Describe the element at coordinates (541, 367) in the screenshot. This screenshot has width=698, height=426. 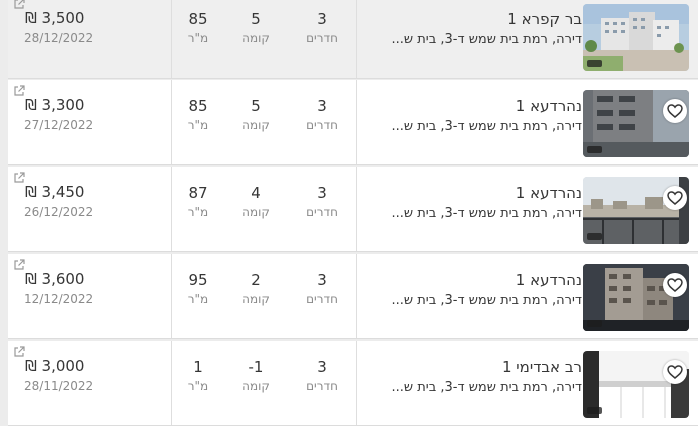
I see `listing-title: רב אבדימי 1` at that location.